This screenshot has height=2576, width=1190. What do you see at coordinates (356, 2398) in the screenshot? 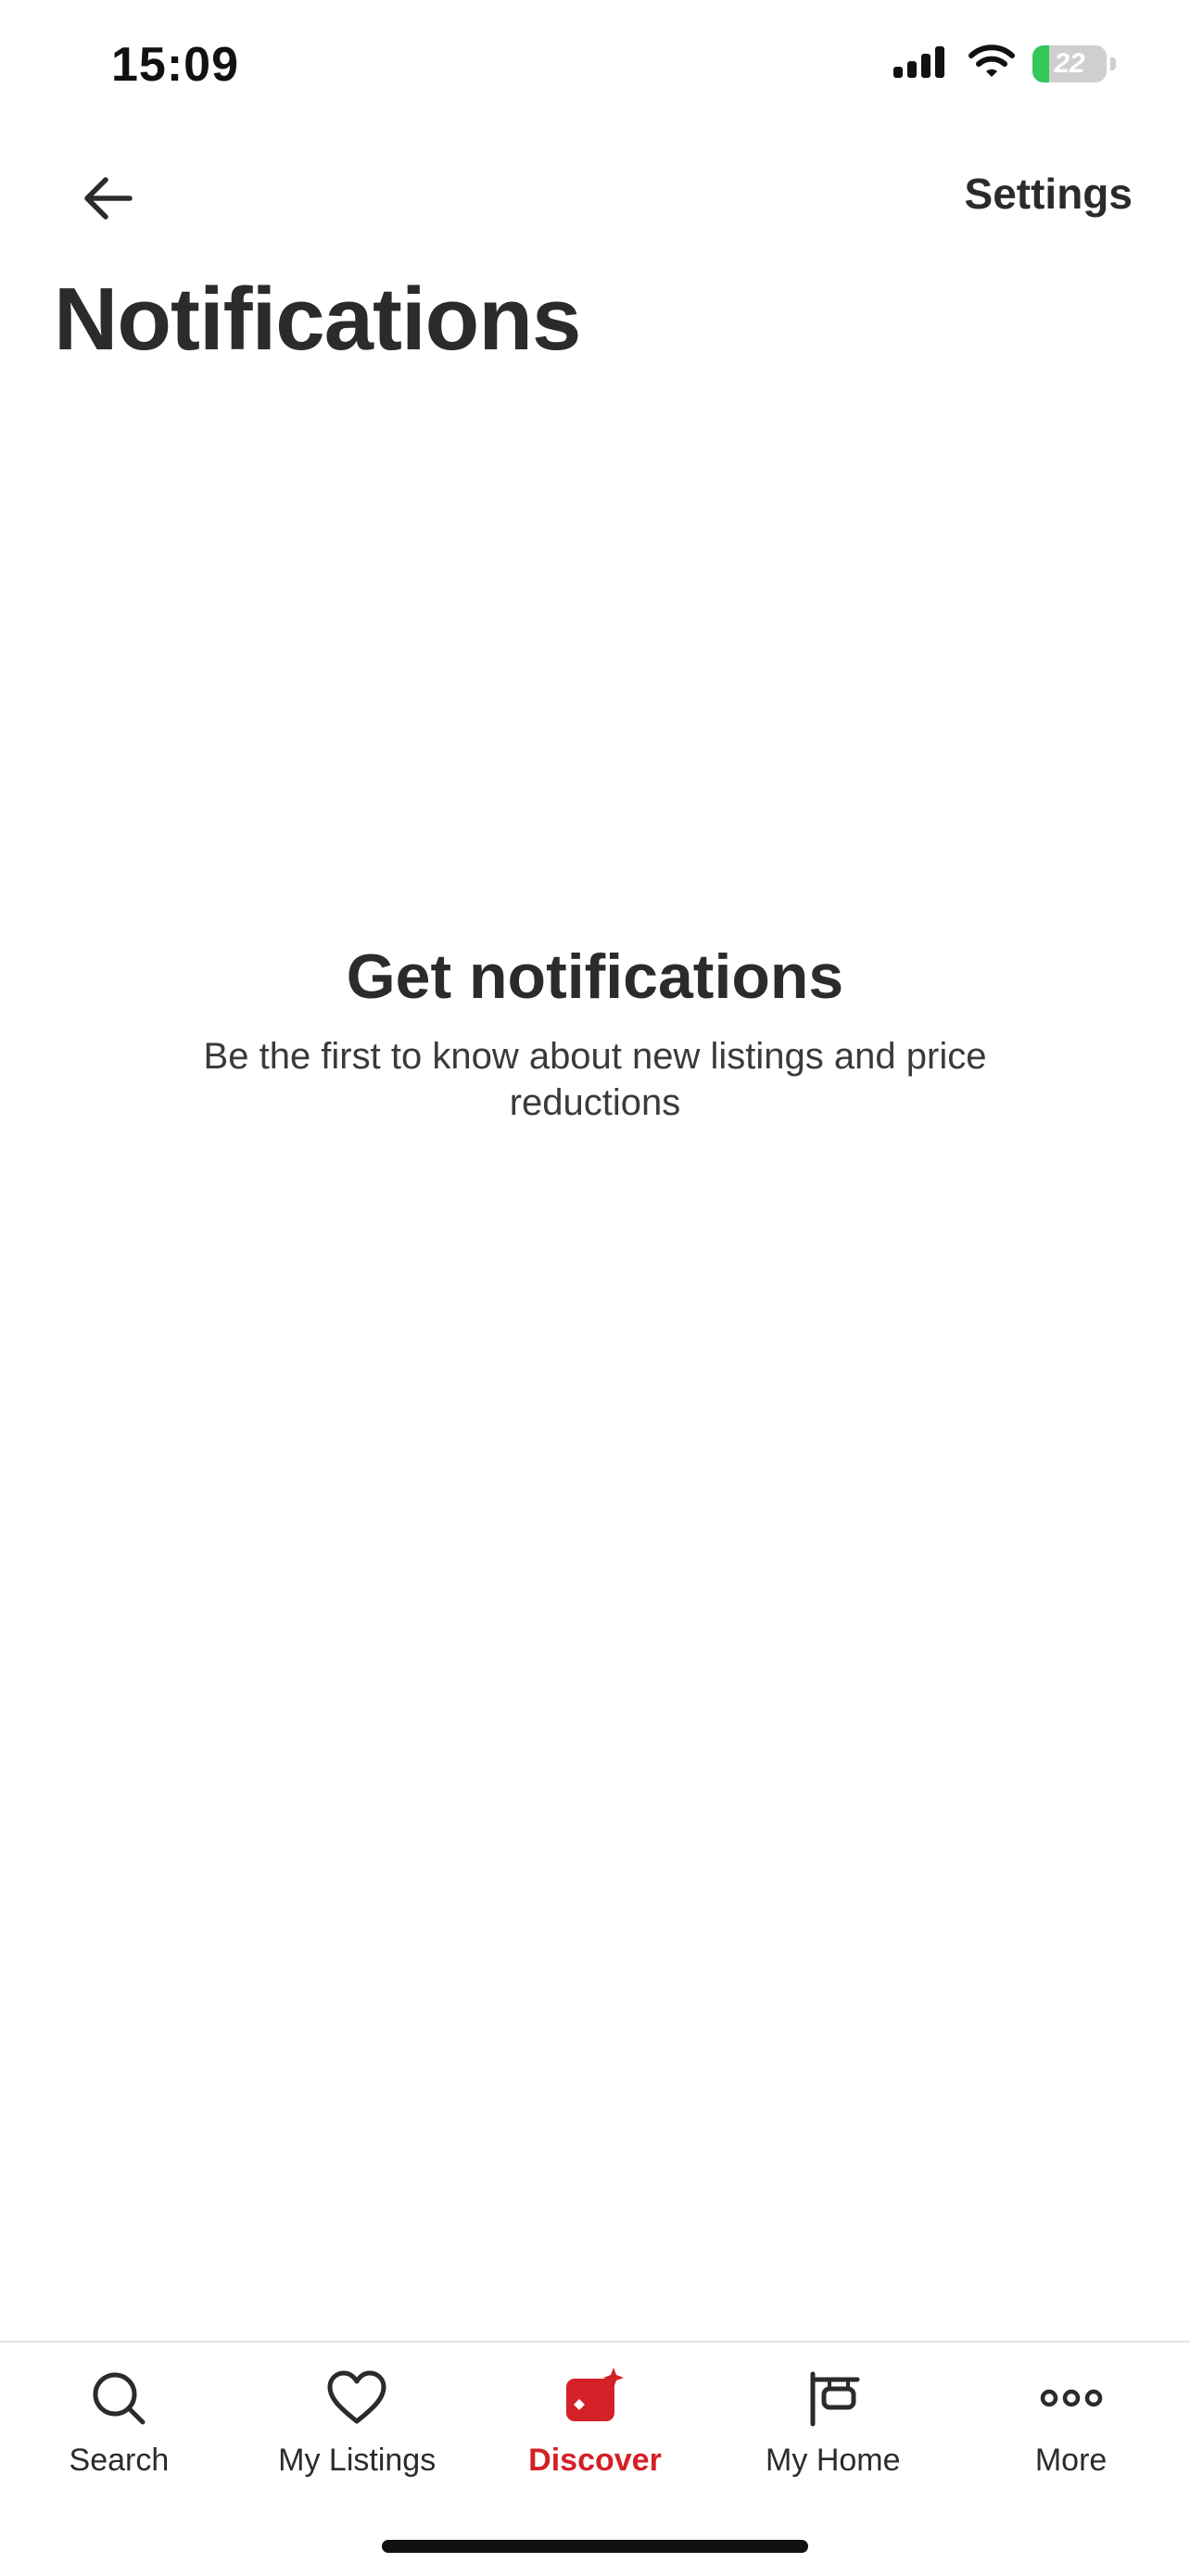
I see `heart-icon` at bounding box center [356, 2398].